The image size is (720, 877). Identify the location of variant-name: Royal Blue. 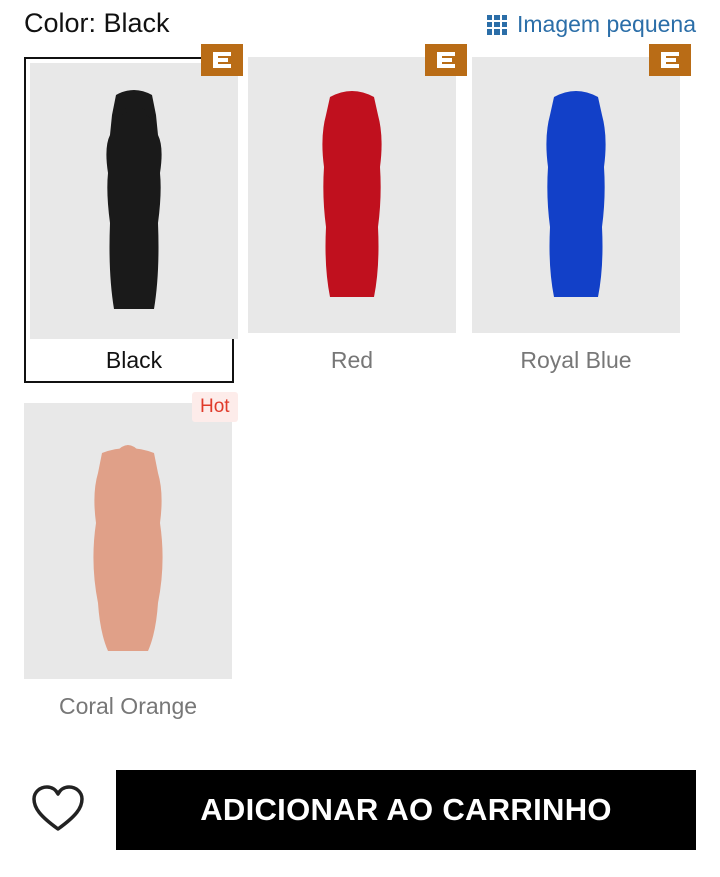
(576, 360).